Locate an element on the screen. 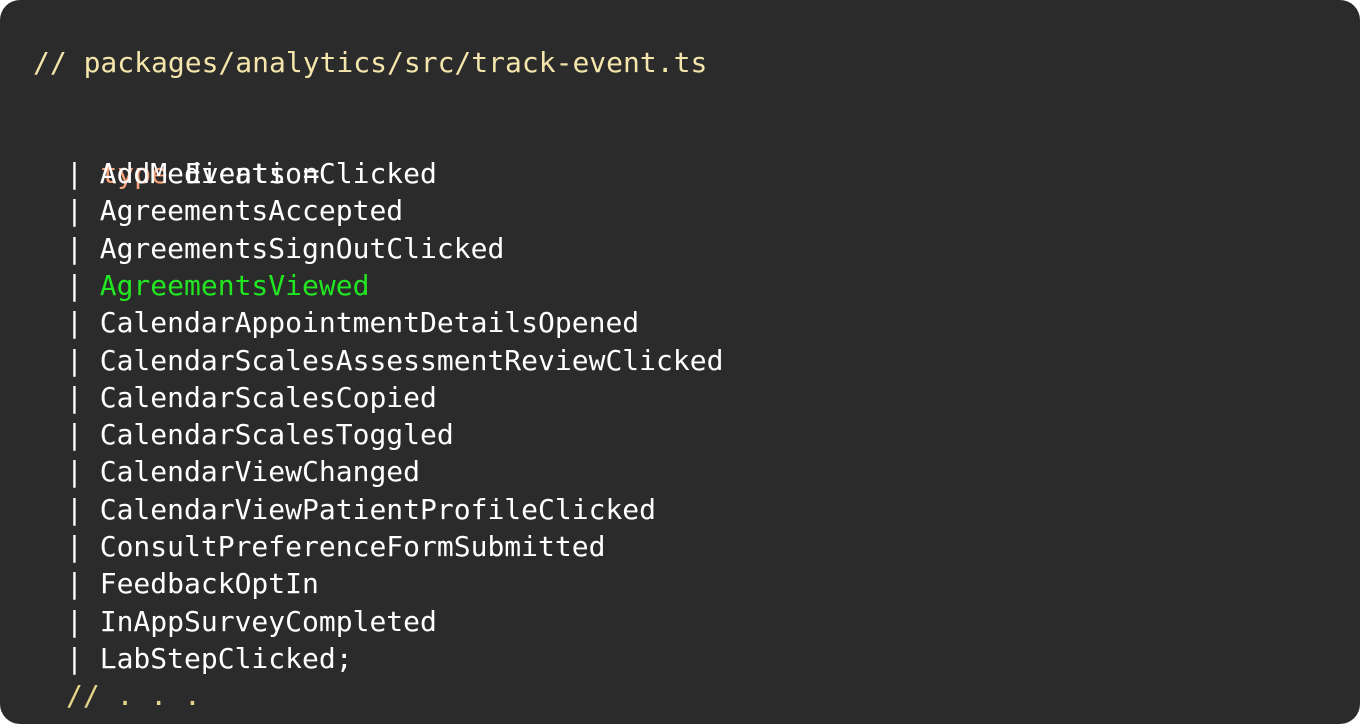  union-member-line: | CalendarScalesAssessmentReviewClicked is located at coordinates (378, 361).